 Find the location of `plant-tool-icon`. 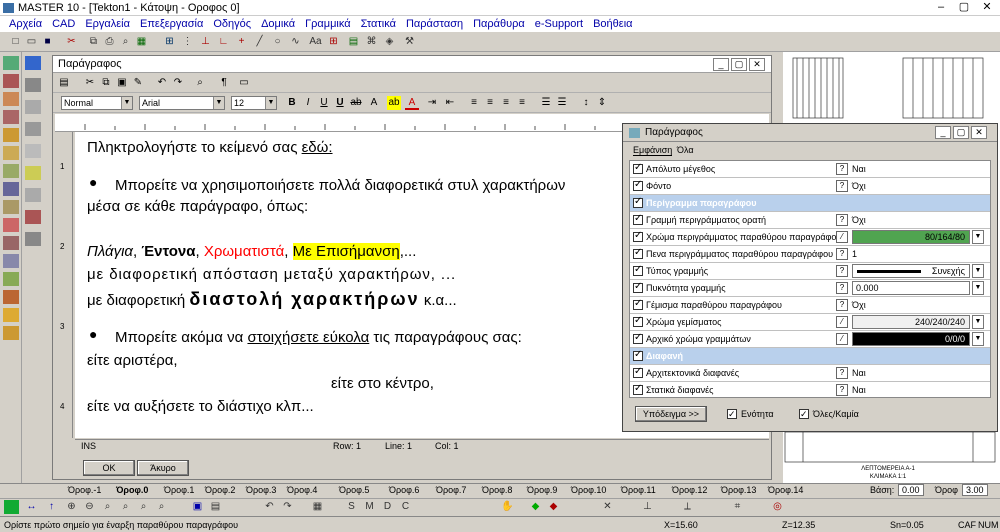

plant-tool-icon is located at coordinates (11, 279).